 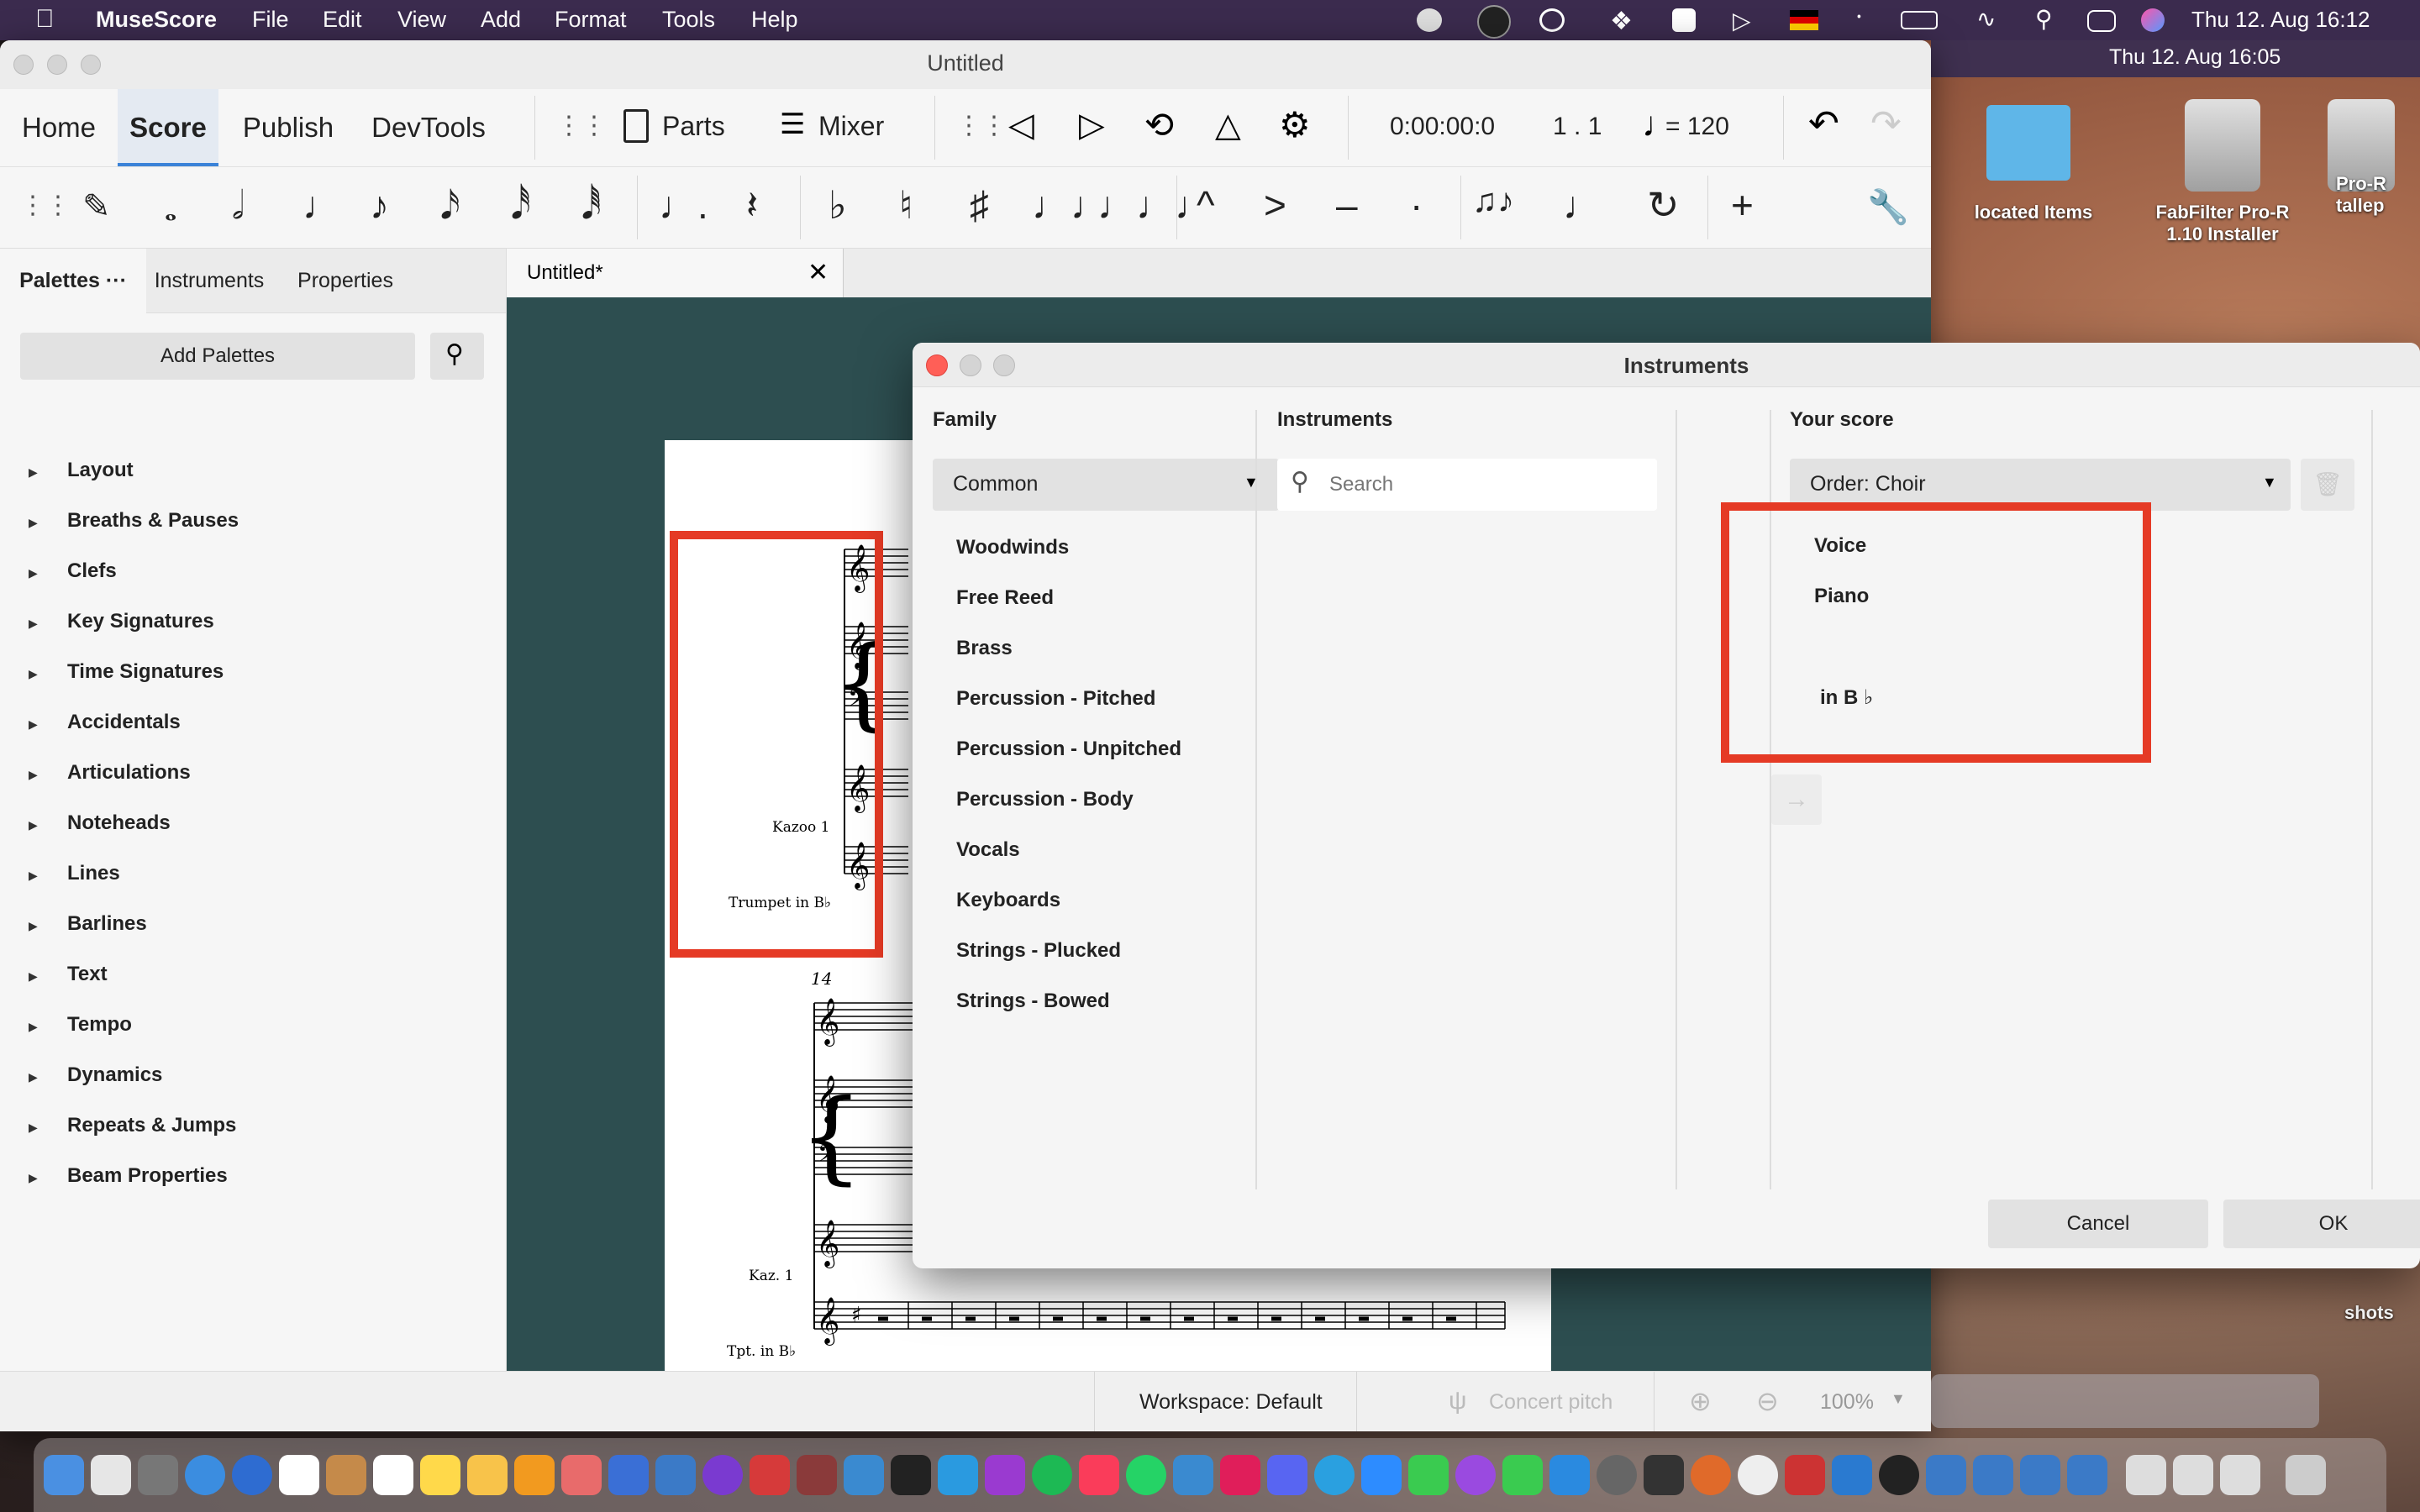 What do you see at coordinates (450, 205) in the screenshot?
I see `sixteenth-note-icon: 𝅘𝅥𝅯` at bounding box center [450, 205].